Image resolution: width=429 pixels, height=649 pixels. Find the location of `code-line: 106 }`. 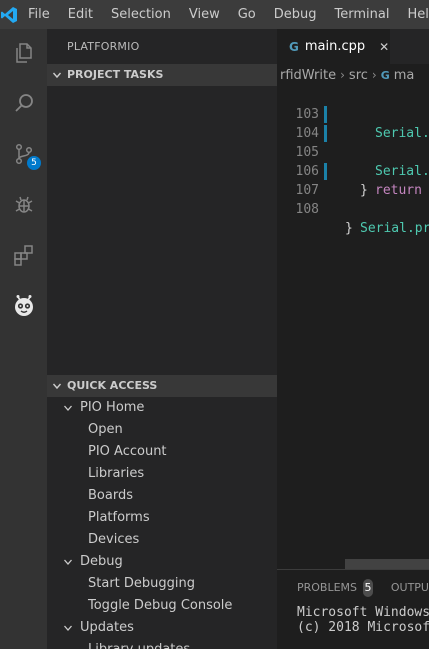

code-line: 106 } is located at coordinates (353, 170).